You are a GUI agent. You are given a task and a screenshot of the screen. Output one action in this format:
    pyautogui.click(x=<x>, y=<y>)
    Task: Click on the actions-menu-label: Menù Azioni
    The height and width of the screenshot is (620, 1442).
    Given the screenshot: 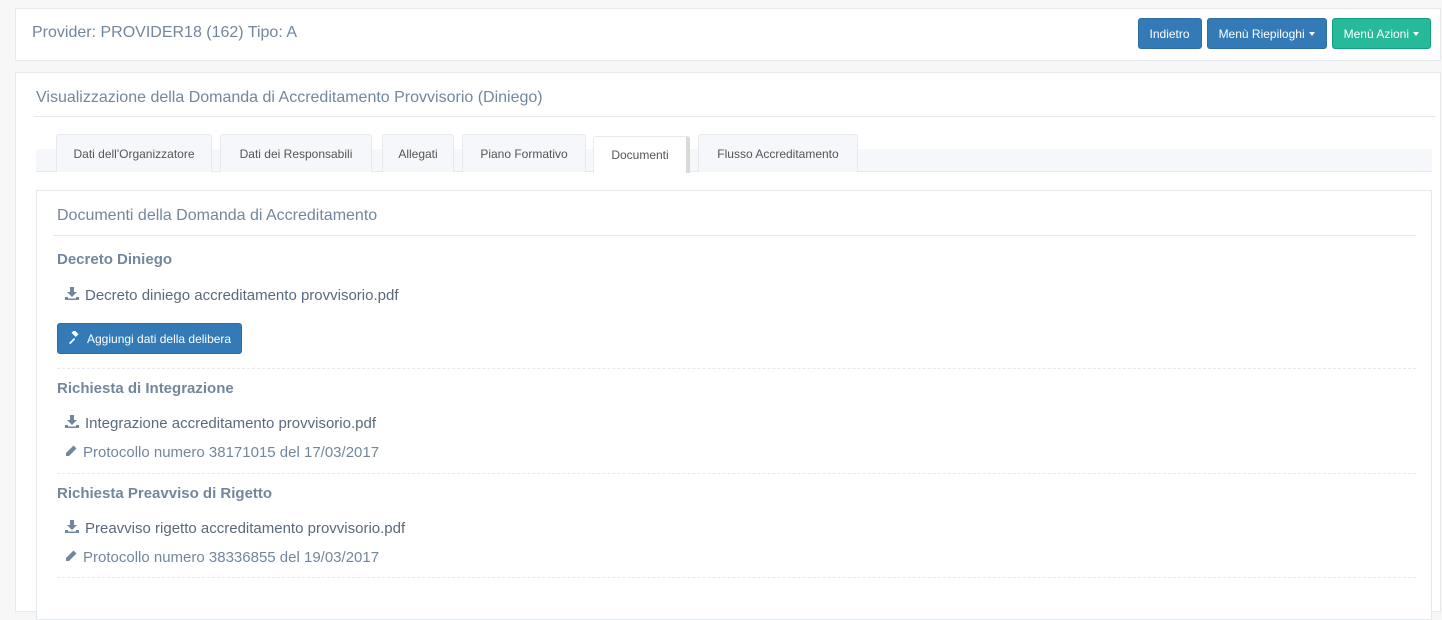 What is the action you would take?
    pyautogui.click(x=1376, y=33)
    